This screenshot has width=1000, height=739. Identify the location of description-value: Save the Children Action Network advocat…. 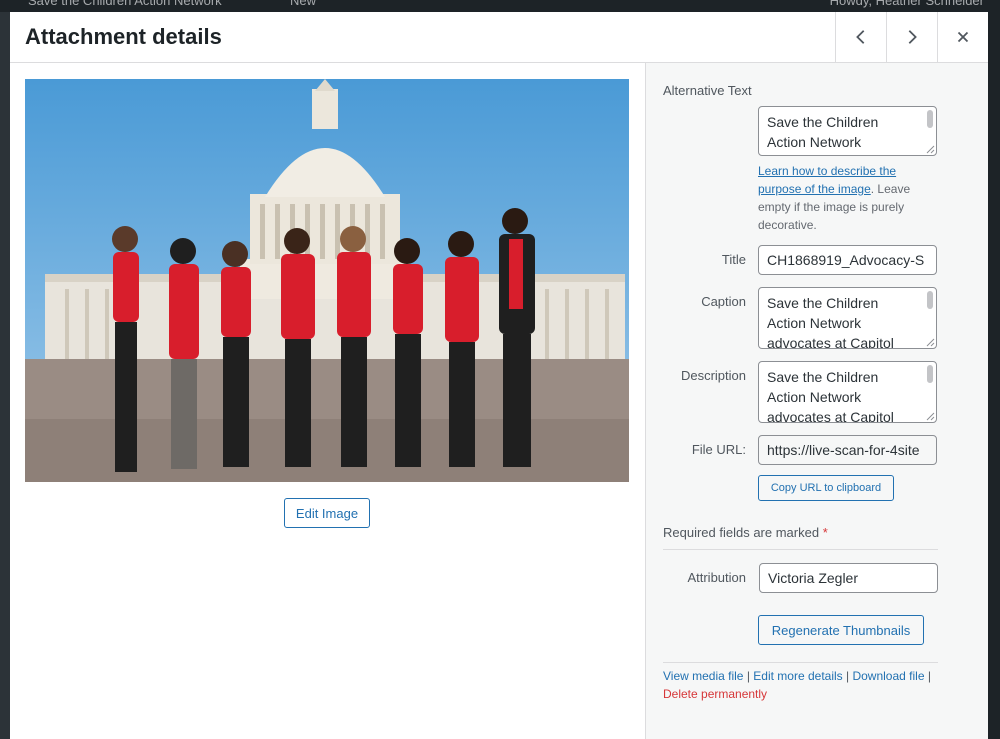
(830, 396).